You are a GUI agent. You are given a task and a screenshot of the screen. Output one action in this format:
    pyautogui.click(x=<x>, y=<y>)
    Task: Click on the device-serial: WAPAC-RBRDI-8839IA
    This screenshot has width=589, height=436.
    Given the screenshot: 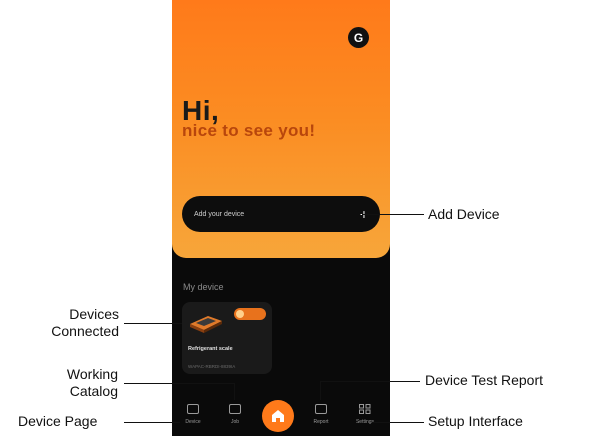 What is the action you would take?
    pyautogui.click(x=212, y=366)
    